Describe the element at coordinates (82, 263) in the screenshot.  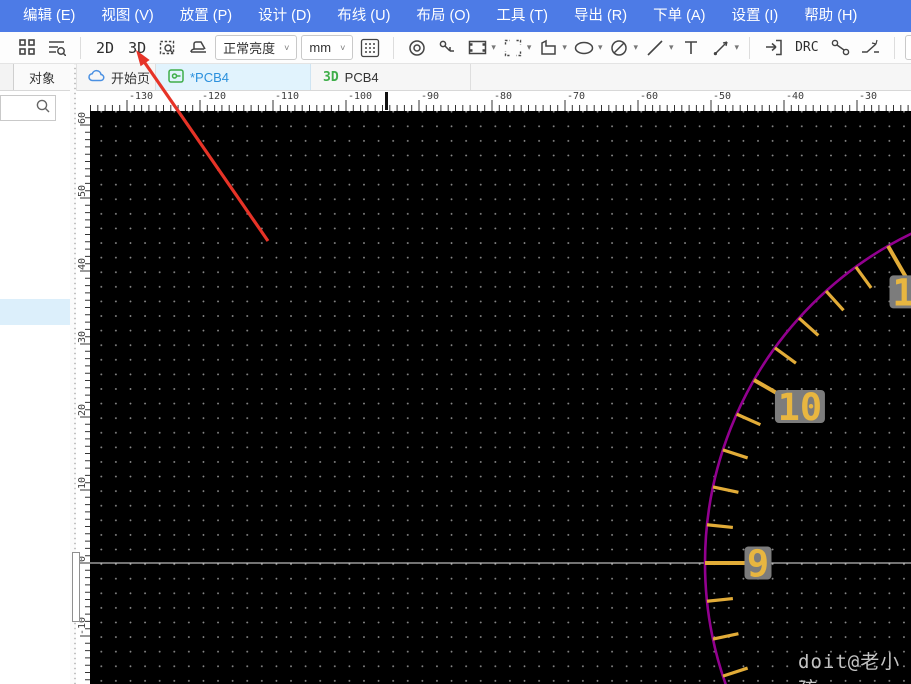
I see `v-ruler-label: 40` at that location.